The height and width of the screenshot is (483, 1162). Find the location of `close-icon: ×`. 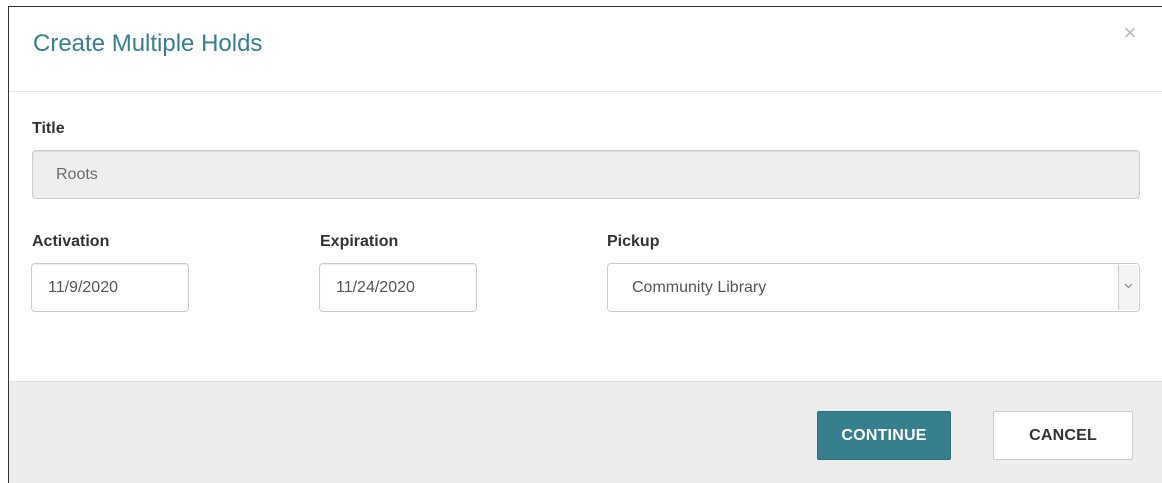

close-icon: × is located at coordinates (1130, 32).